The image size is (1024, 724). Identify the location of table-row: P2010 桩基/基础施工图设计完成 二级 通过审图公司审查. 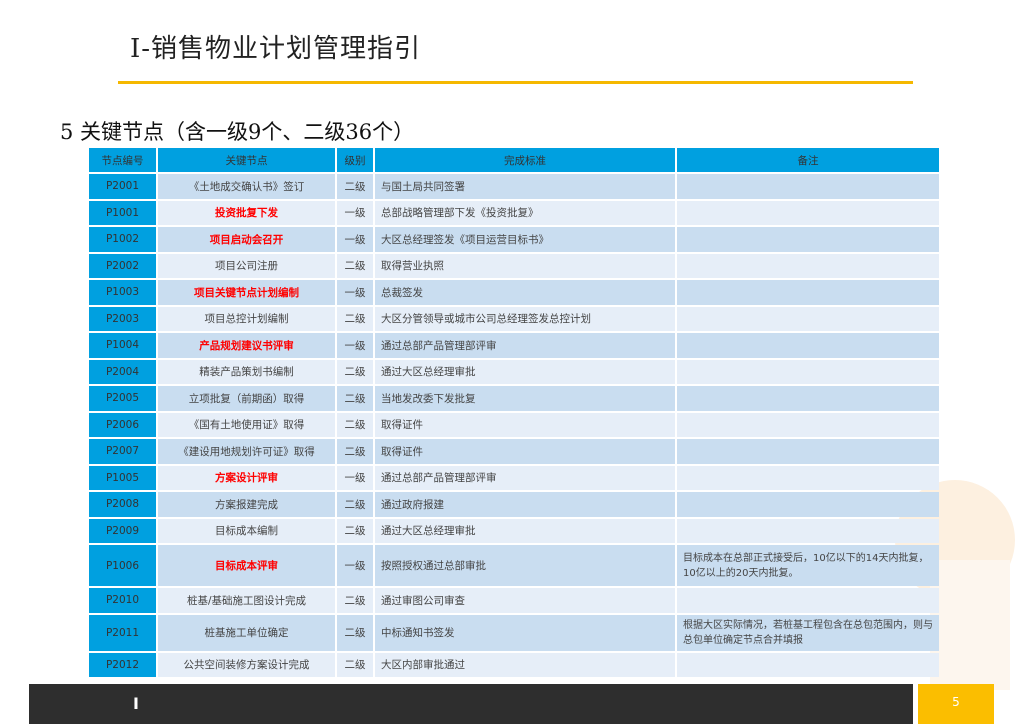
(514, 600).